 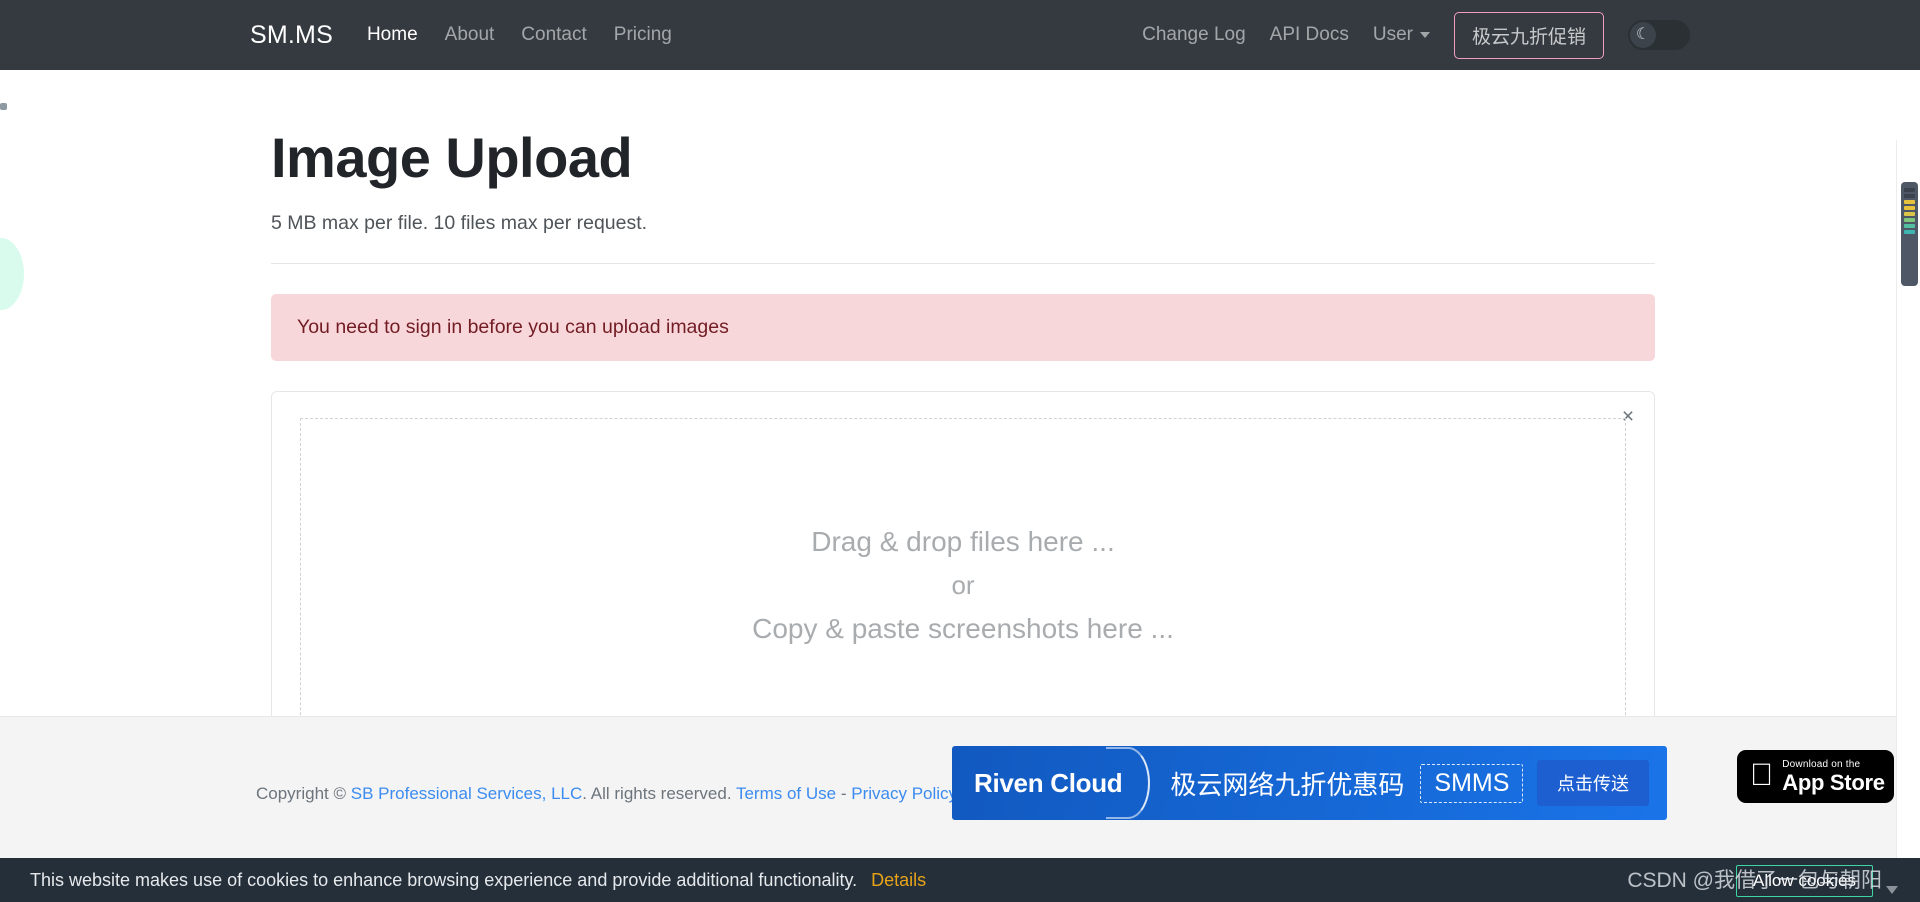 I want to click on cookie-details-link: Details, so click(x=898, y=880).